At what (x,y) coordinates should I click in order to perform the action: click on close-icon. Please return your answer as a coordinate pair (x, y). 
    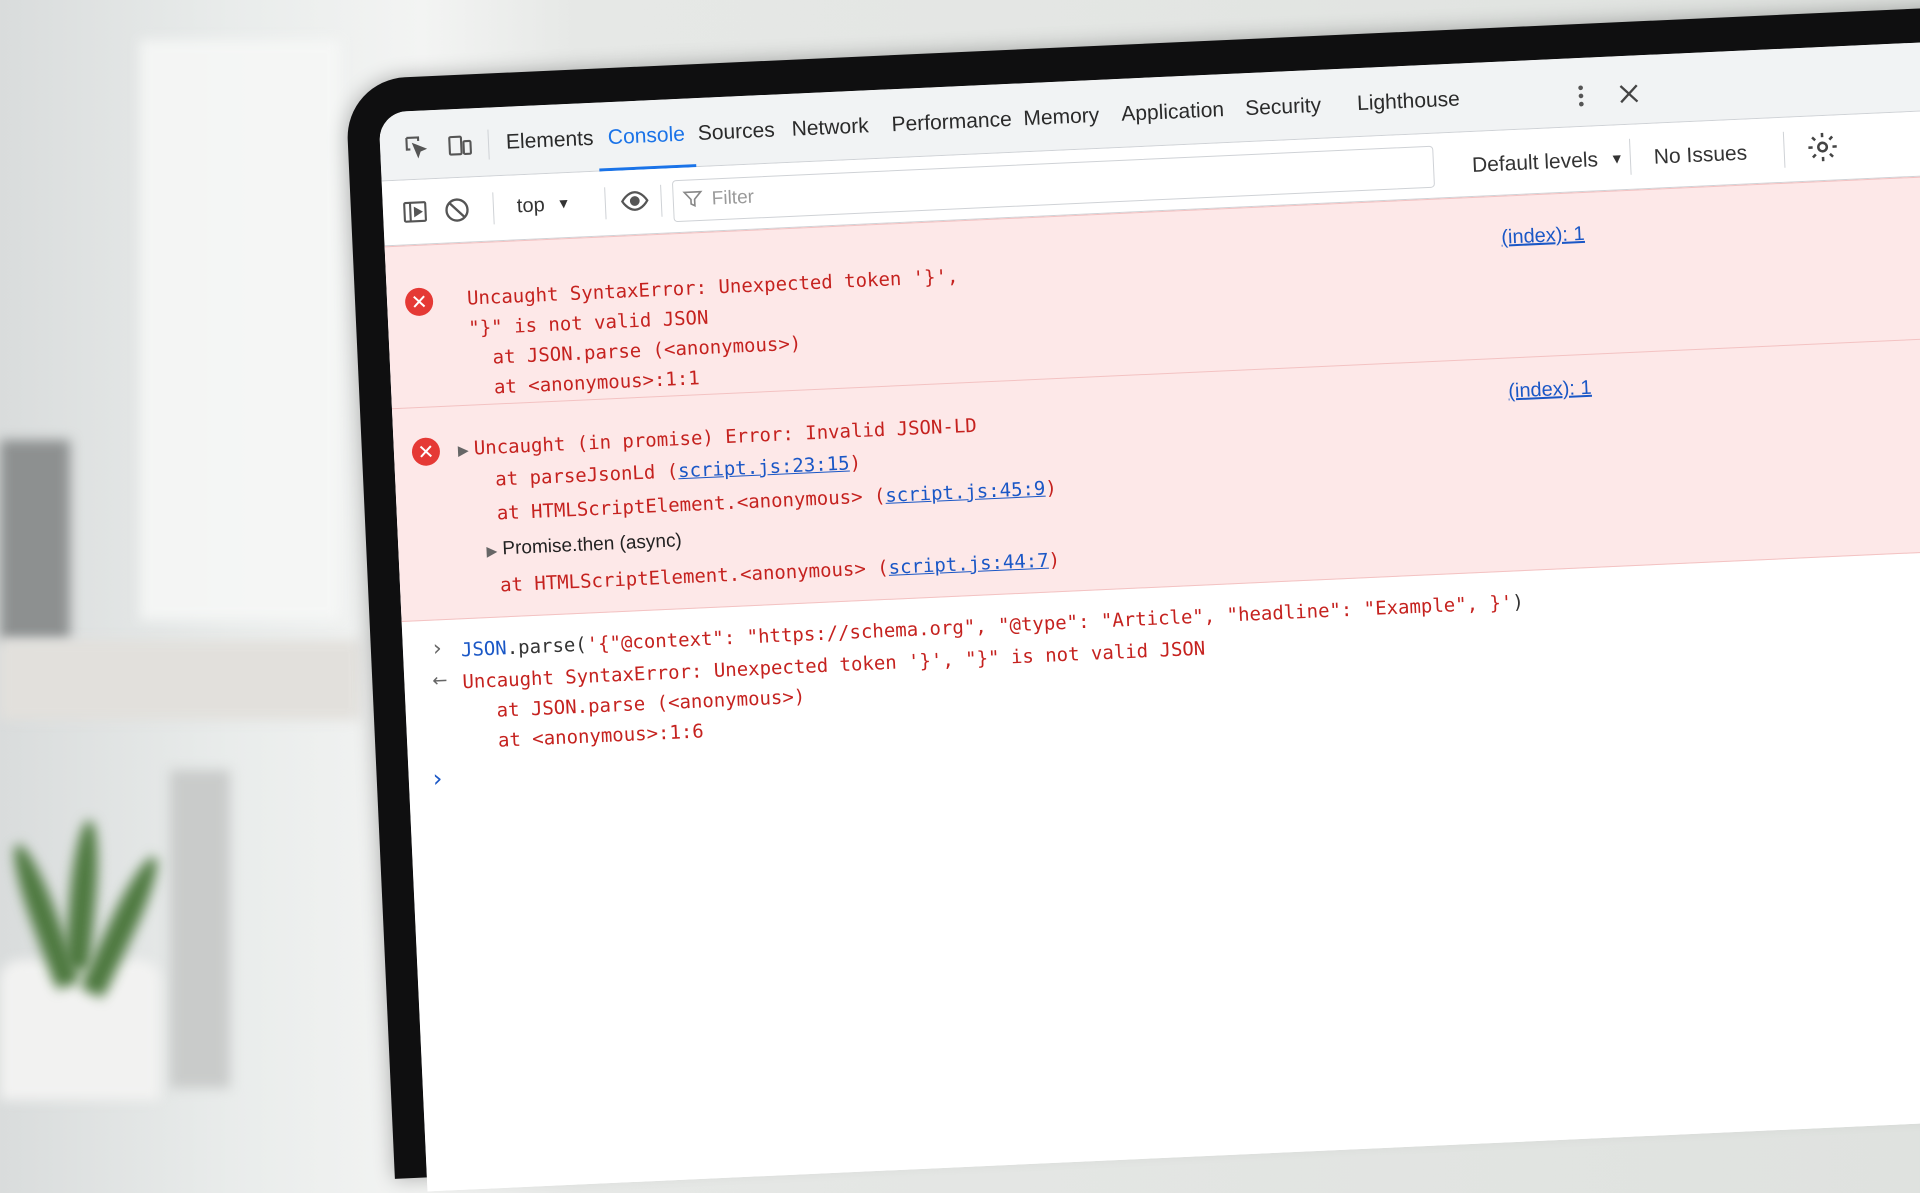
    Looking at the image, I should click on (1628, 93).